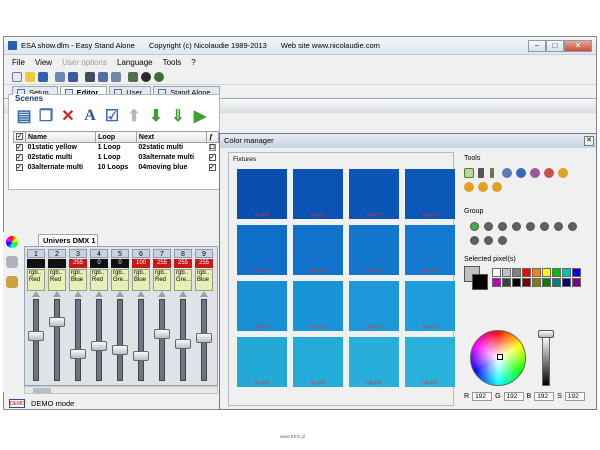 This screenshot has height=450, width=600. Describe the element at coordinates (193, 62) in the screenshot. I see `menu-help: ?` at that location.